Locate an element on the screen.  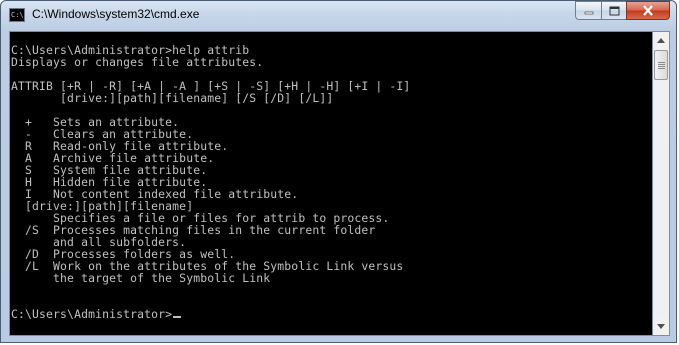
scrollbar-thumb is located at coordinates (661, 65).